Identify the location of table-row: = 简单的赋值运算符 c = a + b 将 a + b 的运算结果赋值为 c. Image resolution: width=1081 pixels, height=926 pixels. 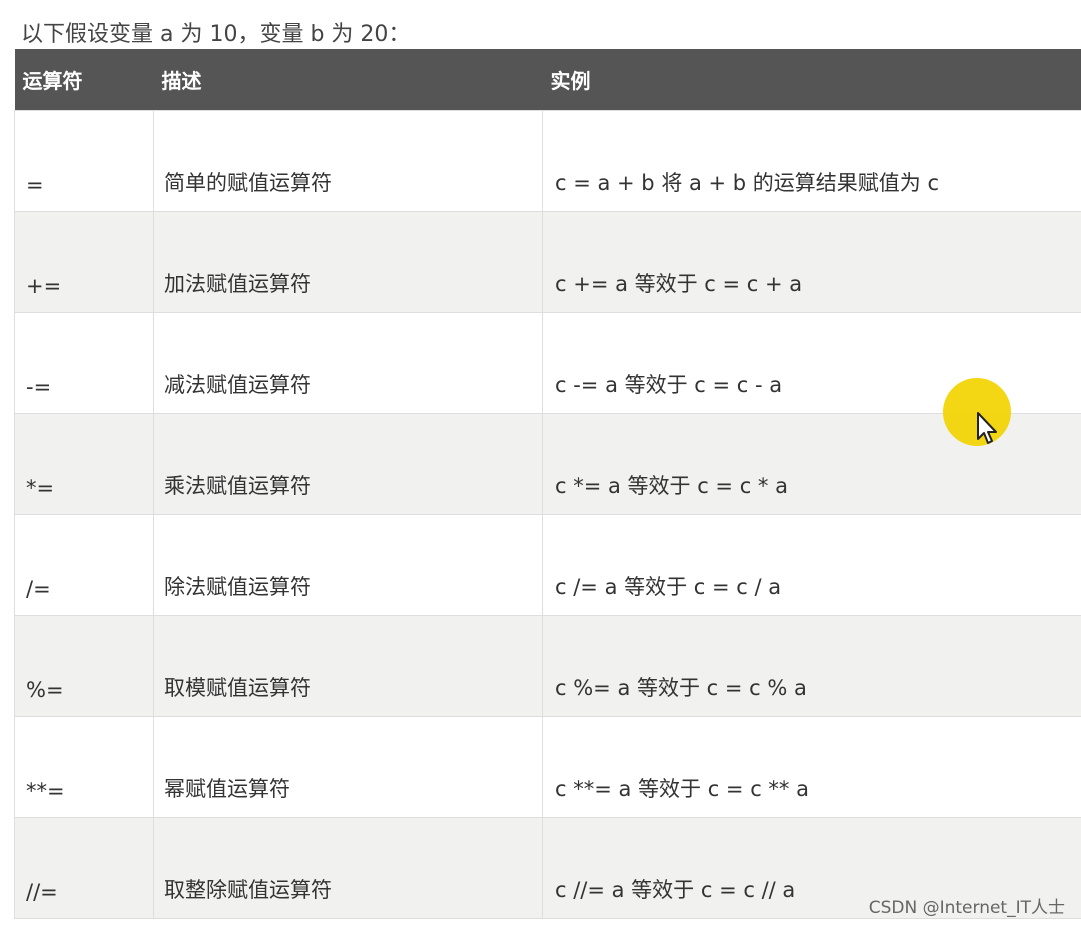
(547, 160).